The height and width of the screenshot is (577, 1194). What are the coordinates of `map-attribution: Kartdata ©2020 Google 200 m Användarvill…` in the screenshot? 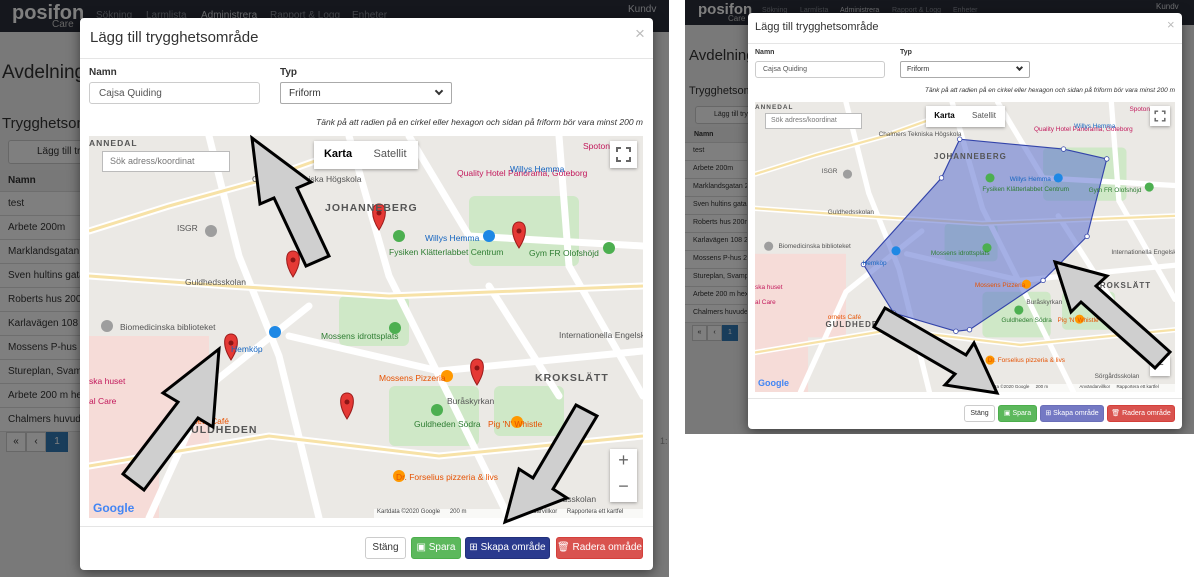 It's located at (508, 513).